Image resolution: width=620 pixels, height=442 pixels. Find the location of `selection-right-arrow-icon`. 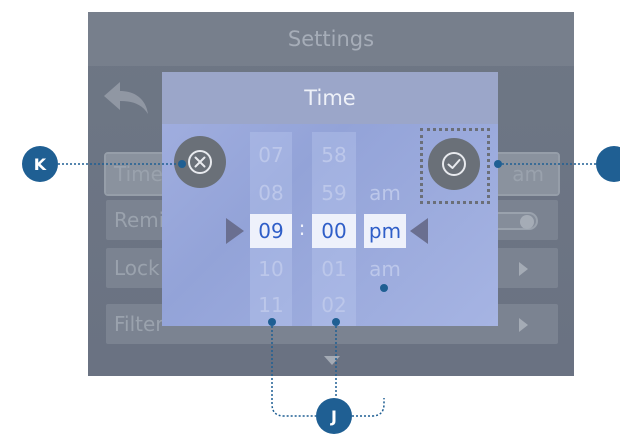

selection-right-arrow-icon is located at coordinates (419, 231).